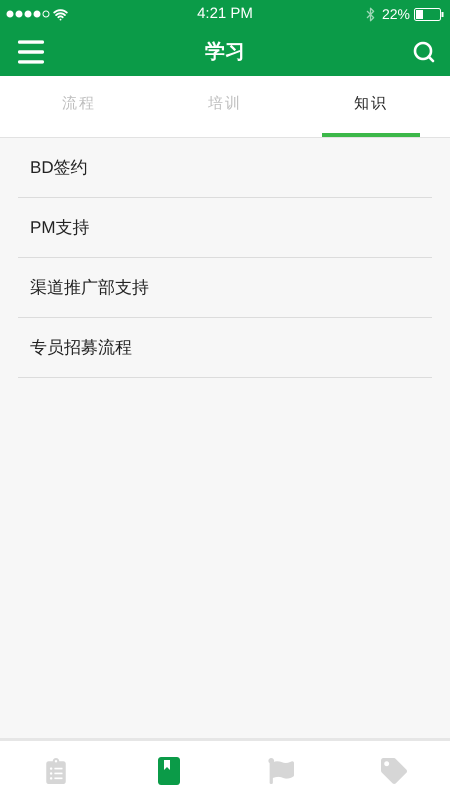 This screenshot has height=800, width=450. Describe the element at coordinates (393, 771) in the screenshot. I see `tag-icon` at that location.